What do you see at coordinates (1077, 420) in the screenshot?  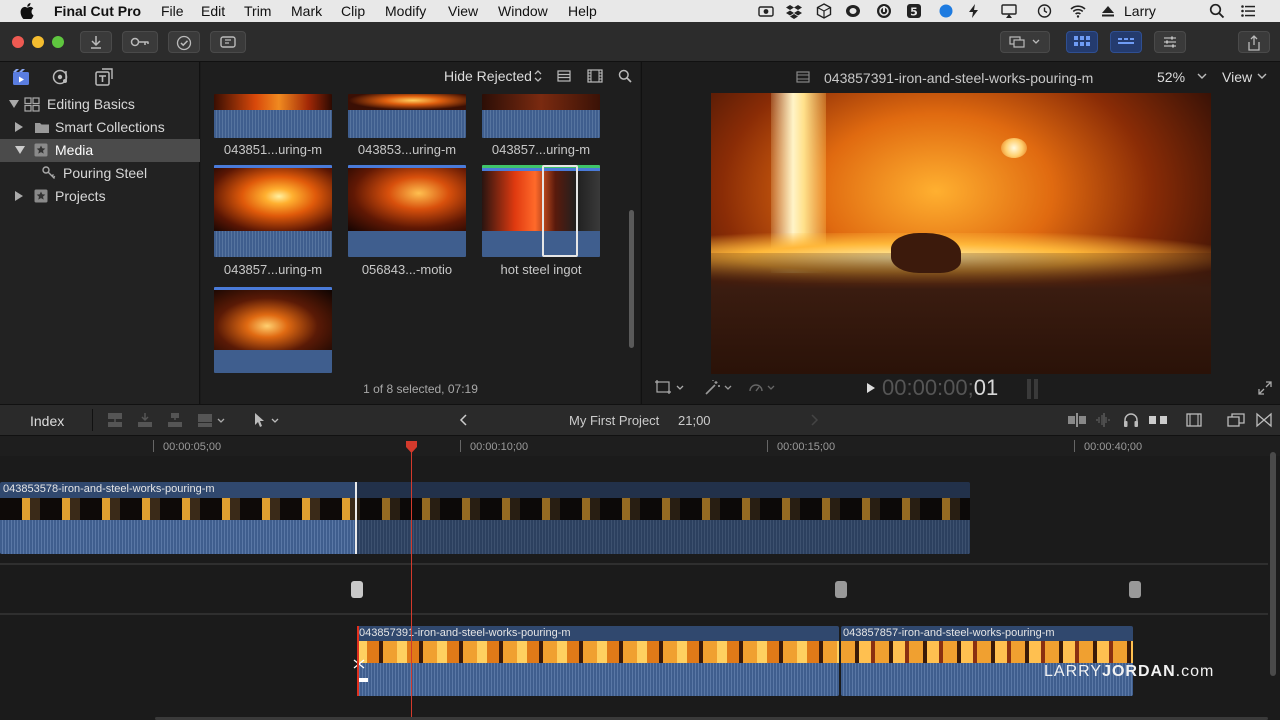 I see `video-skimming-icon` at bounding box center [1077, 420].